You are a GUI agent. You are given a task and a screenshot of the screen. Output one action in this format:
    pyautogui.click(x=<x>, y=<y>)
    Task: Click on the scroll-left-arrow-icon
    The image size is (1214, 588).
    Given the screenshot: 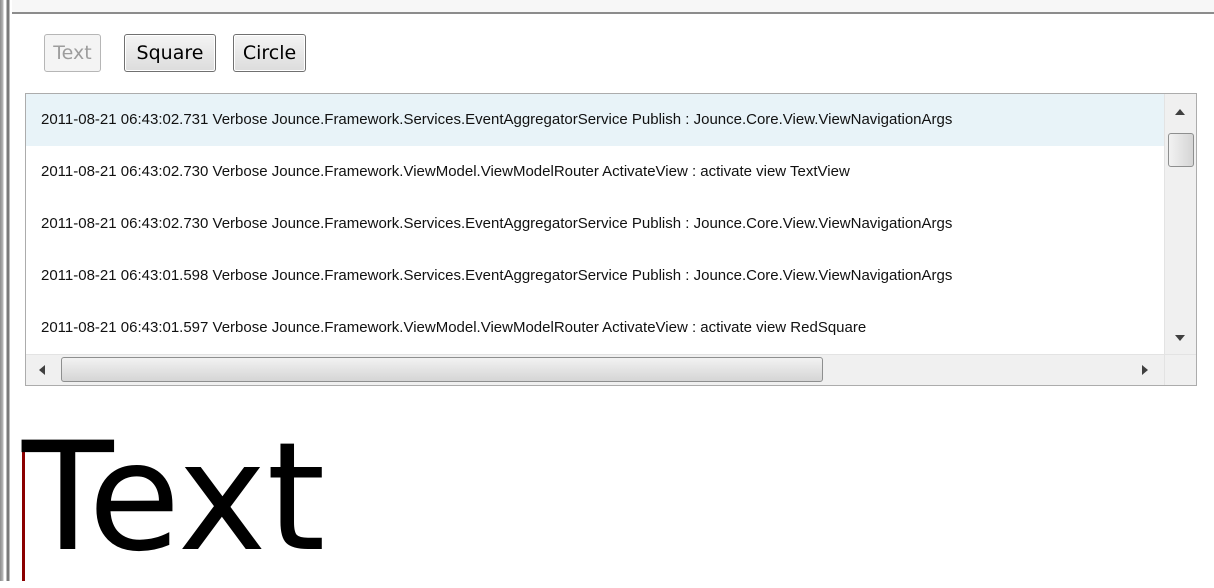 What is the action you would take?
    pyautogui.click(x=42, y=370)
    